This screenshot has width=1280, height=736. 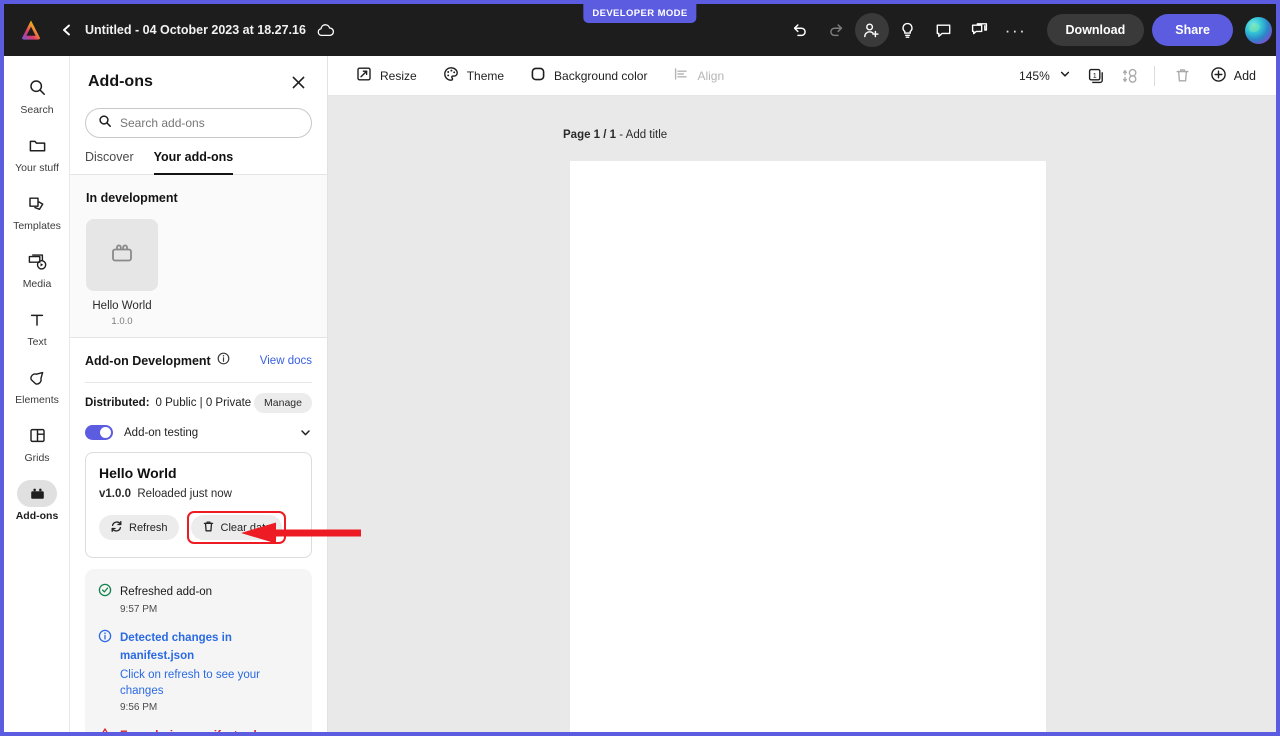 What do you see at coordinates (37, 261) in the screenshot?
I see `media-icon` at bounding box center [37, 261].